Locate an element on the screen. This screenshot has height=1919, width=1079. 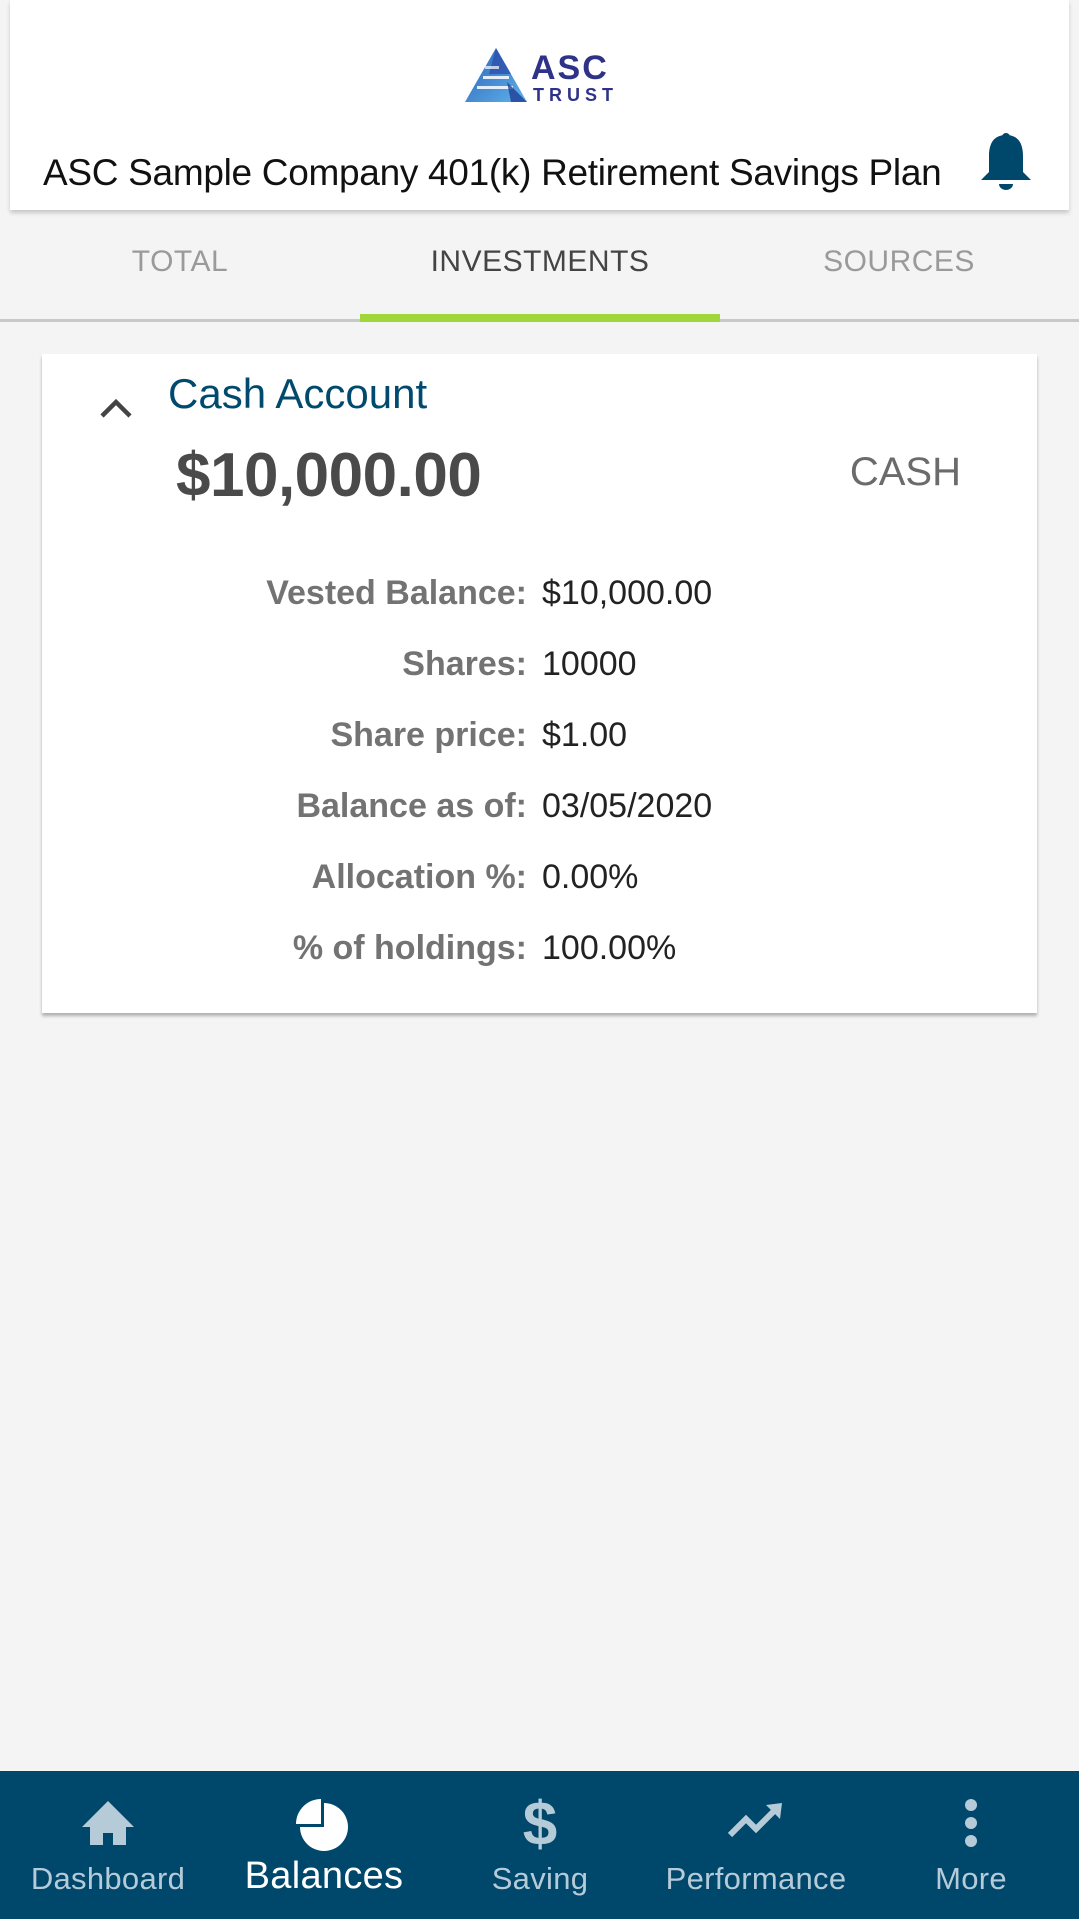
detail-value: $1.00 is located at coordinates (585, 735).